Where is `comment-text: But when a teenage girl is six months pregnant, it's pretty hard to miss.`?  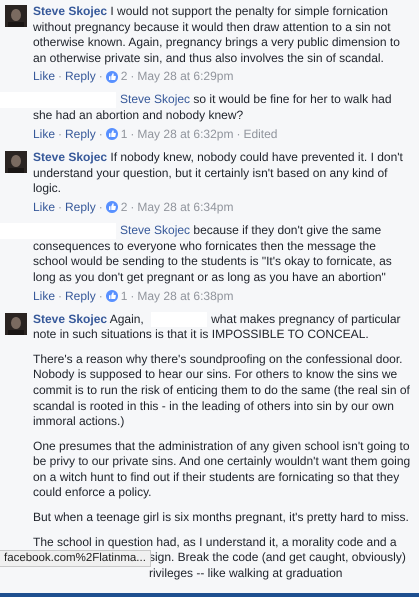 comment-text: But when a teenage girl is six months pregnant, it's pretty hard to miss. is located at coordinates (221, 518).